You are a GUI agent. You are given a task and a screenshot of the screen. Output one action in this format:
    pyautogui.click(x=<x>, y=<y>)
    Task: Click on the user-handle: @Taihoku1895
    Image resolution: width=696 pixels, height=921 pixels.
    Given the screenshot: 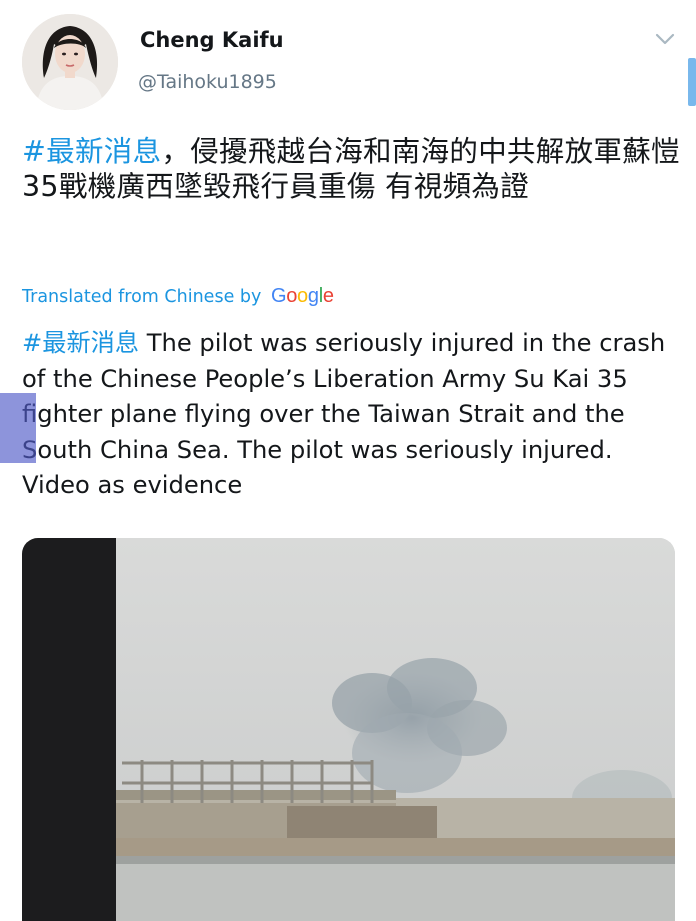 What is the action you would take?
    pyautogui.click(x=207, y=82)
    